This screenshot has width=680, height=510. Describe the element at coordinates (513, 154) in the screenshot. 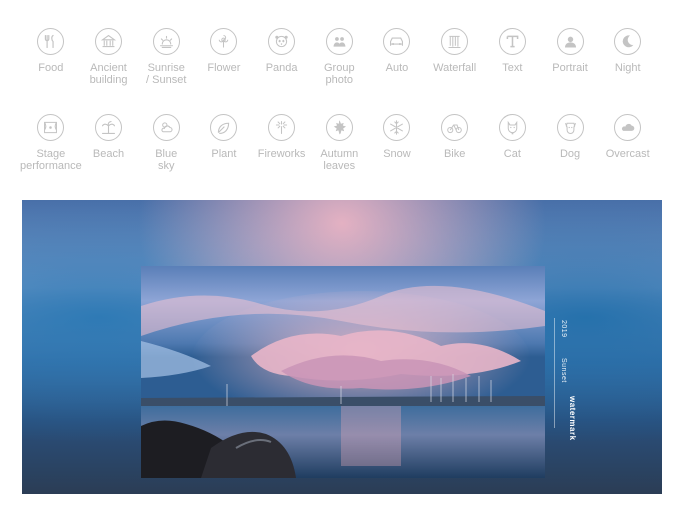

I see `scene-mode-cat: Cat` at that location.